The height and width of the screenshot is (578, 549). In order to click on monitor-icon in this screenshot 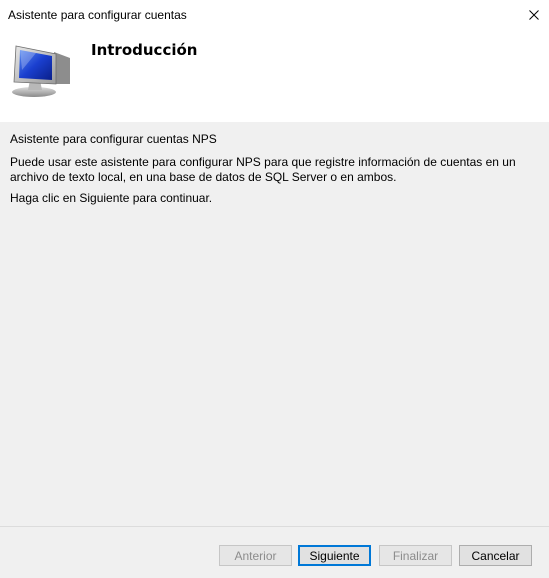, I will do `click(41, 71)`.